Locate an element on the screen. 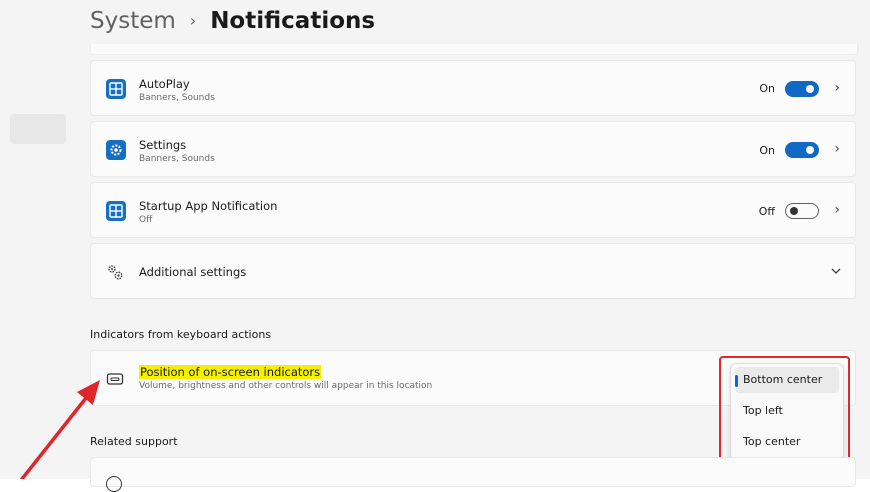 The width and height of the screenshot is (870, 492). annotation-arrow is located at coordinates (60, 429).